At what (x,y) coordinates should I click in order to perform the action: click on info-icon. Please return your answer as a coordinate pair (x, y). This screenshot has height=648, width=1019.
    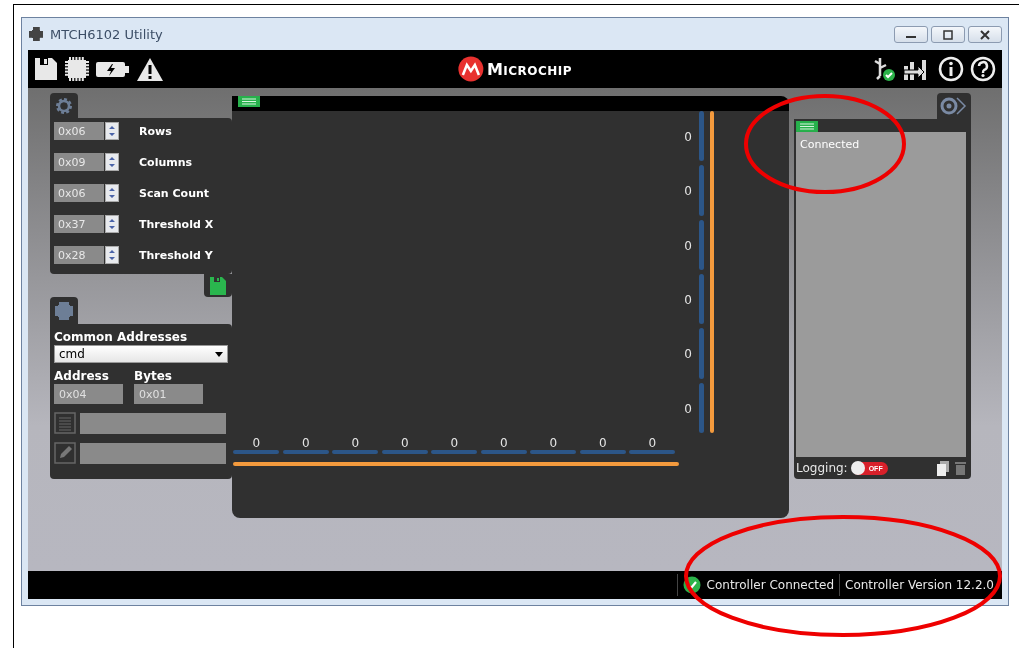
    Looking at the image, I should click on (951, 69).